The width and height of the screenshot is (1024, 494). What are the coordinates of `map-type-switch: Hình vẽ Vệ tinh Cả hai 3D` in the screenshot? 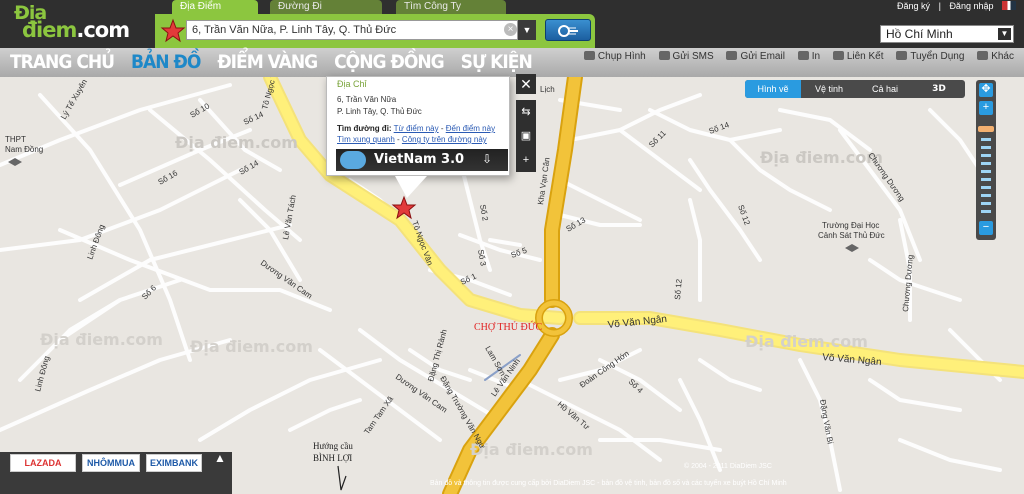 It's located at (855, 89).